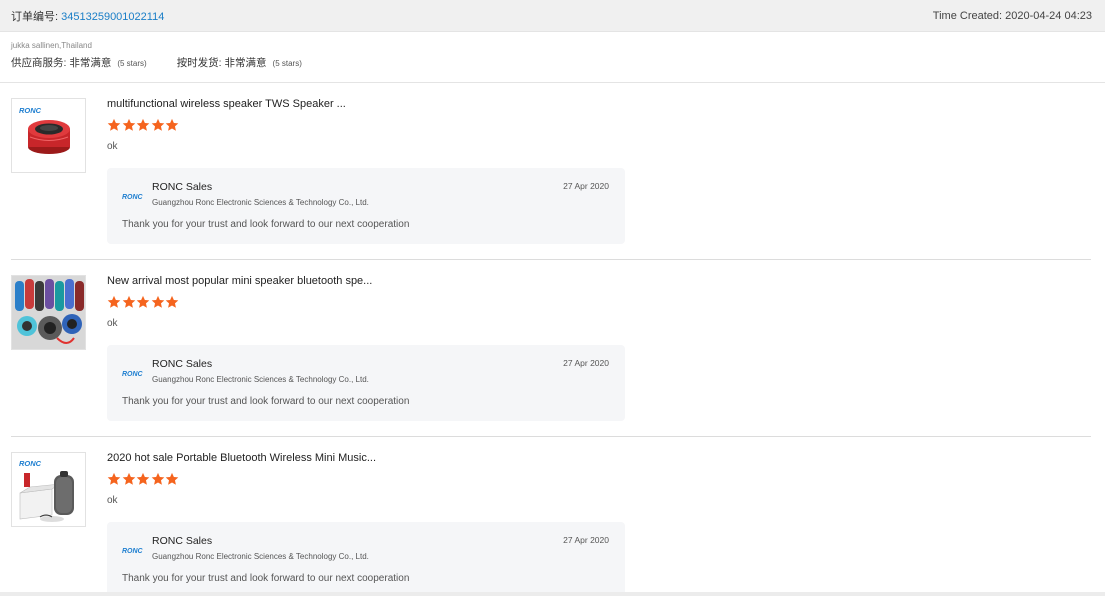 The height and width of the screenshot is (596, 1105). Describe the element at coordinates (36, 16) in the screenshot. I see `order-number-label: 订单编号:` at that location.